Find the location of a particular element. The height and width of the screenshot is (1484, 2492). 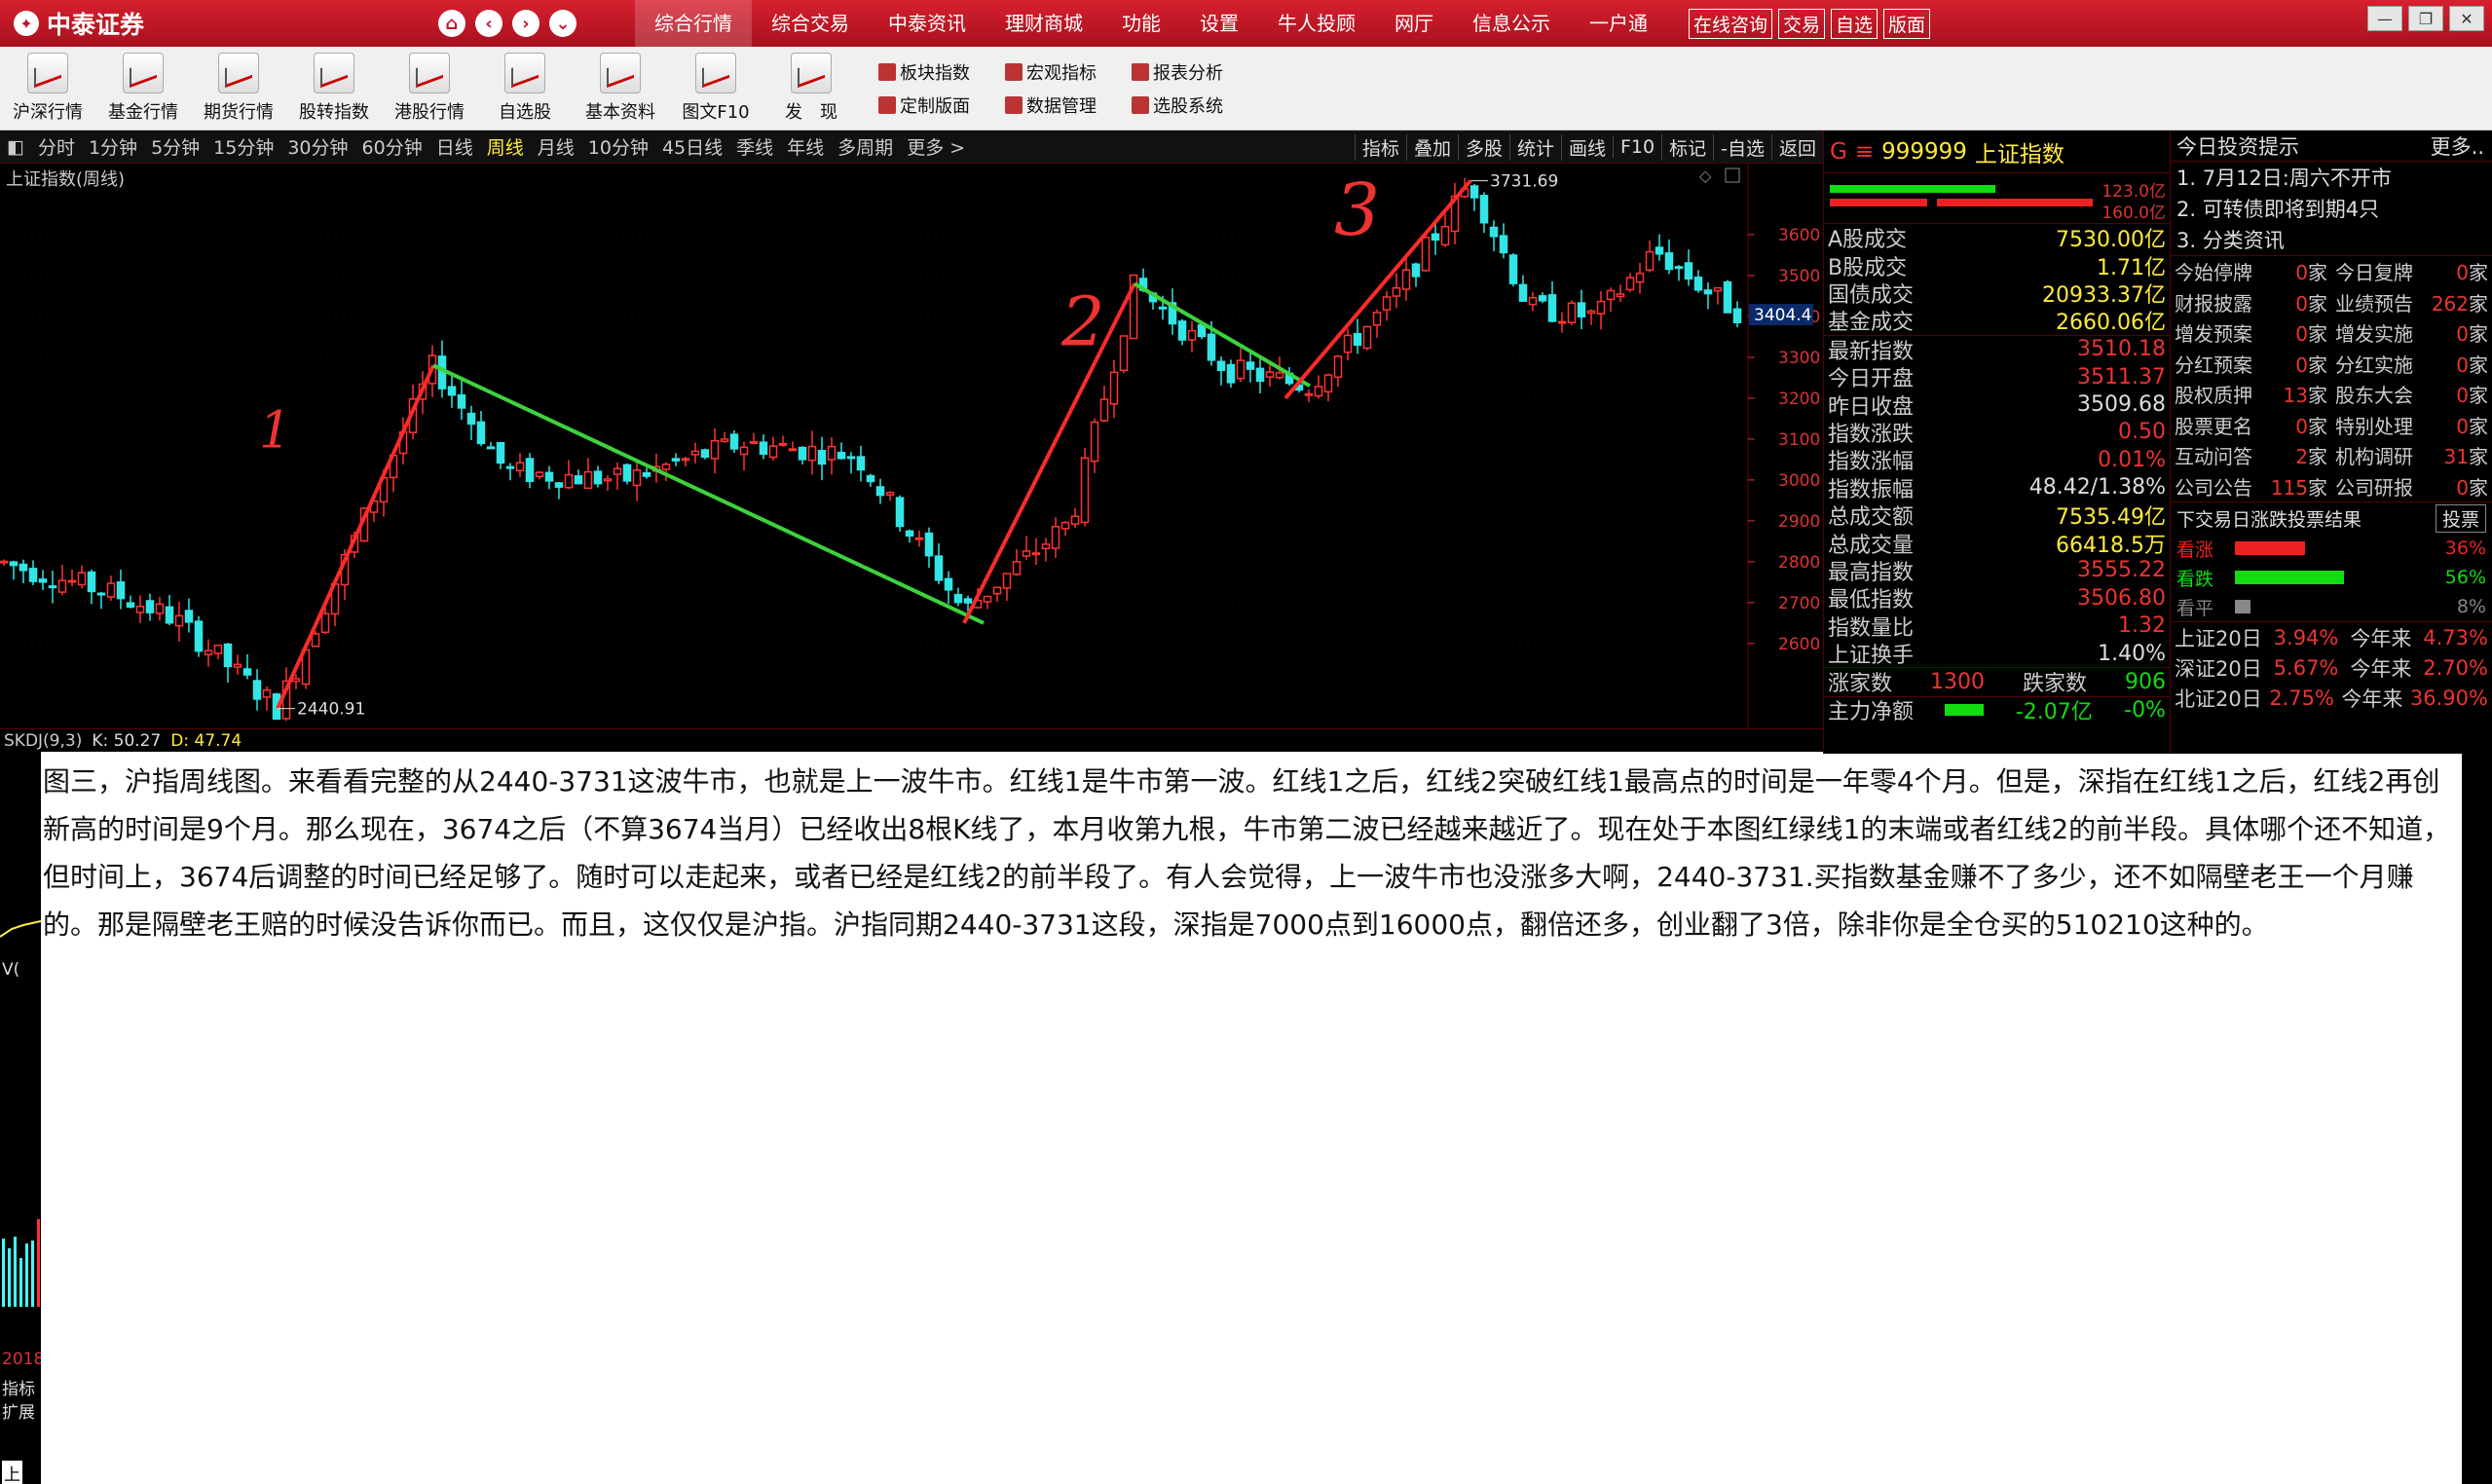

boxed-menu-item: 交易 is located at coordinates (1802, 23).